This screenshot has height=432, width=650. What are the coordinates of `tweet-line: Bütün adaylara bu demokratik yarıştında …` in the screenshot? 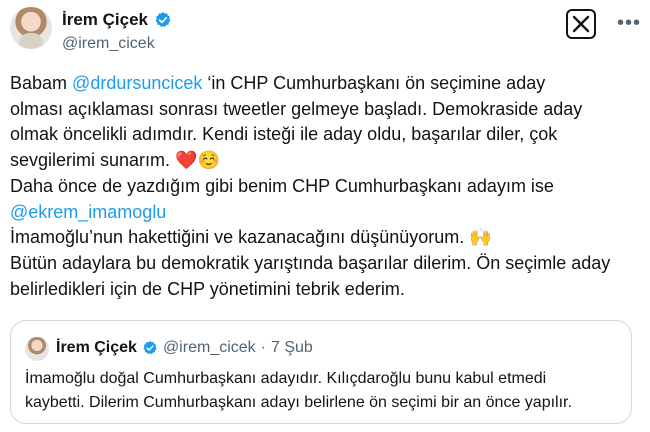 It's located at (310, 262).